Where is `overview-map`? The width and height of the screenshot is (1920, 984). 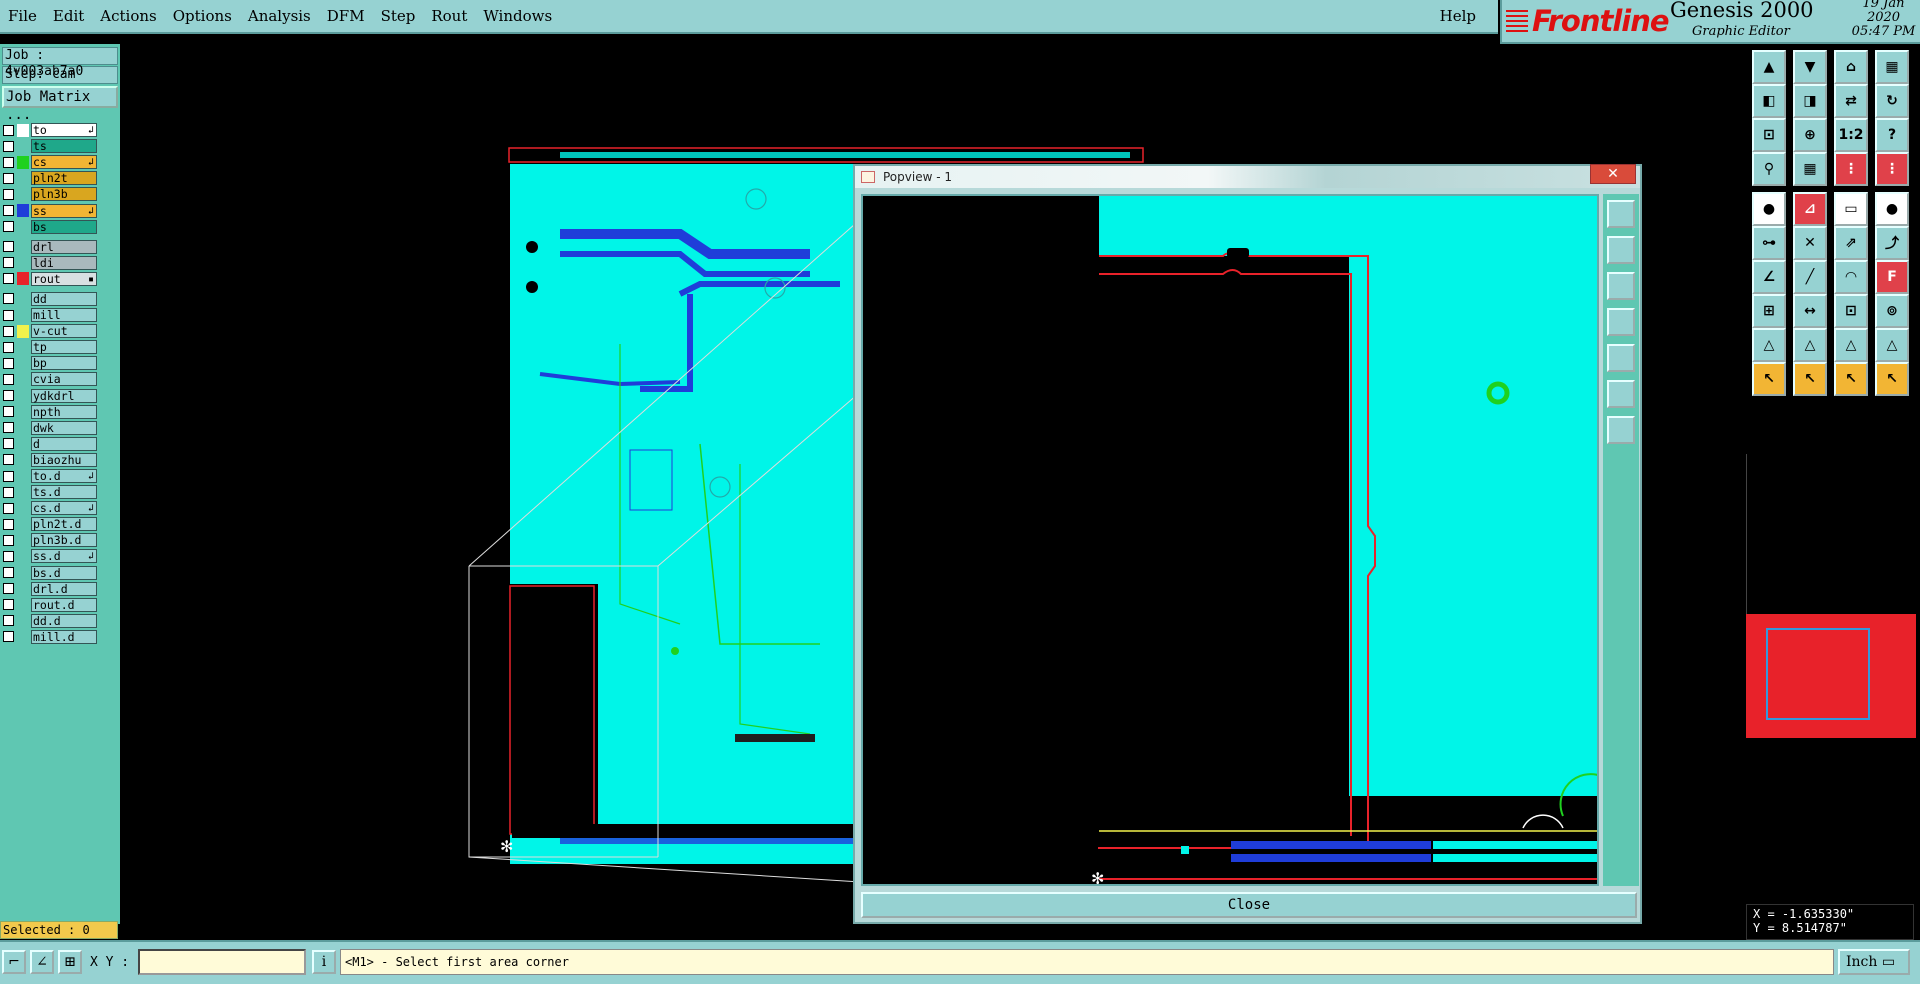
overview-map is located at coordinates (1831, 676).